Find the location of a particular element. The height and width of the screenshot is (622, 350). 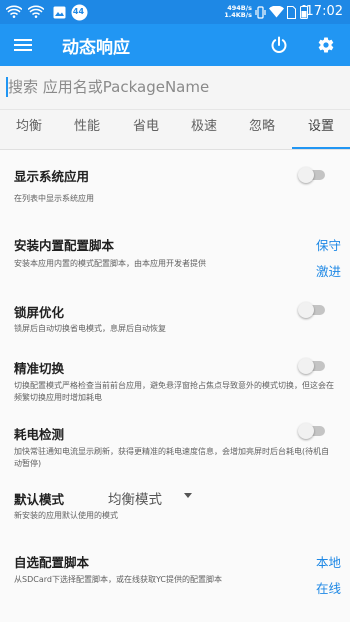

search-bar is located at coordinates (175, 88).